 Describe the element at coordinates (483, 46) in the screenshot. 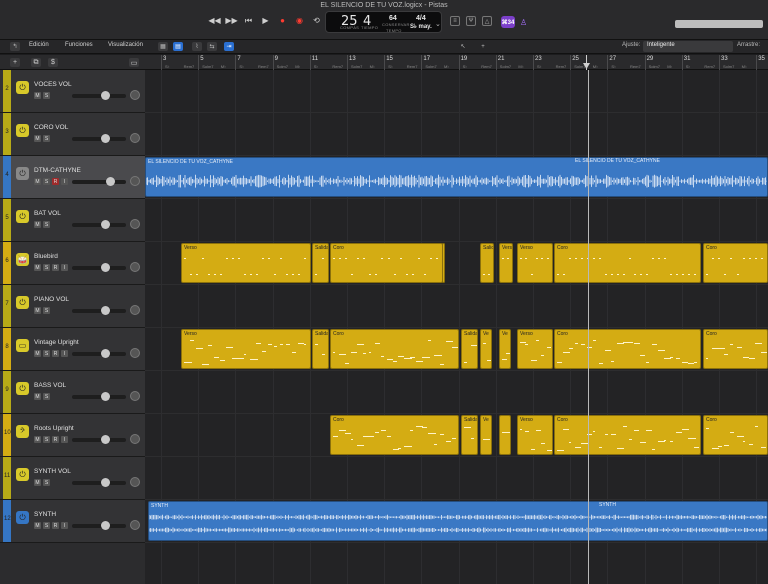

I see `marquee-tool-icon: +` at that location.